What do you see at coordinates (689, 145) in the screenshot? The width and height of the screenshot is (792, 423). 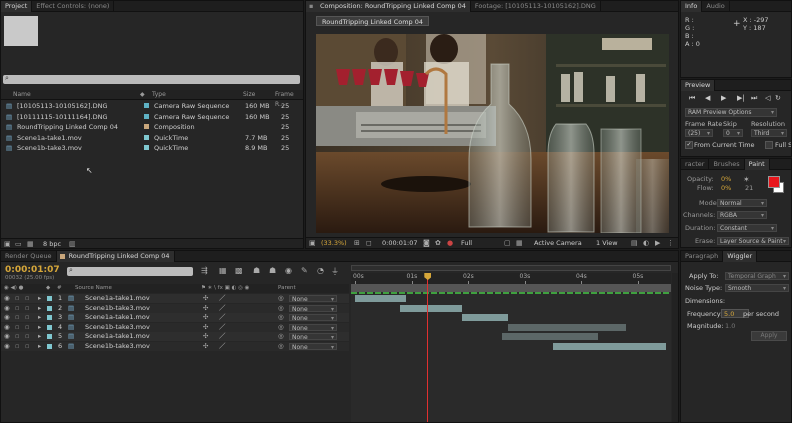 I see `from-current-time-checkbox: ✓` at bounding box center [689, 145].